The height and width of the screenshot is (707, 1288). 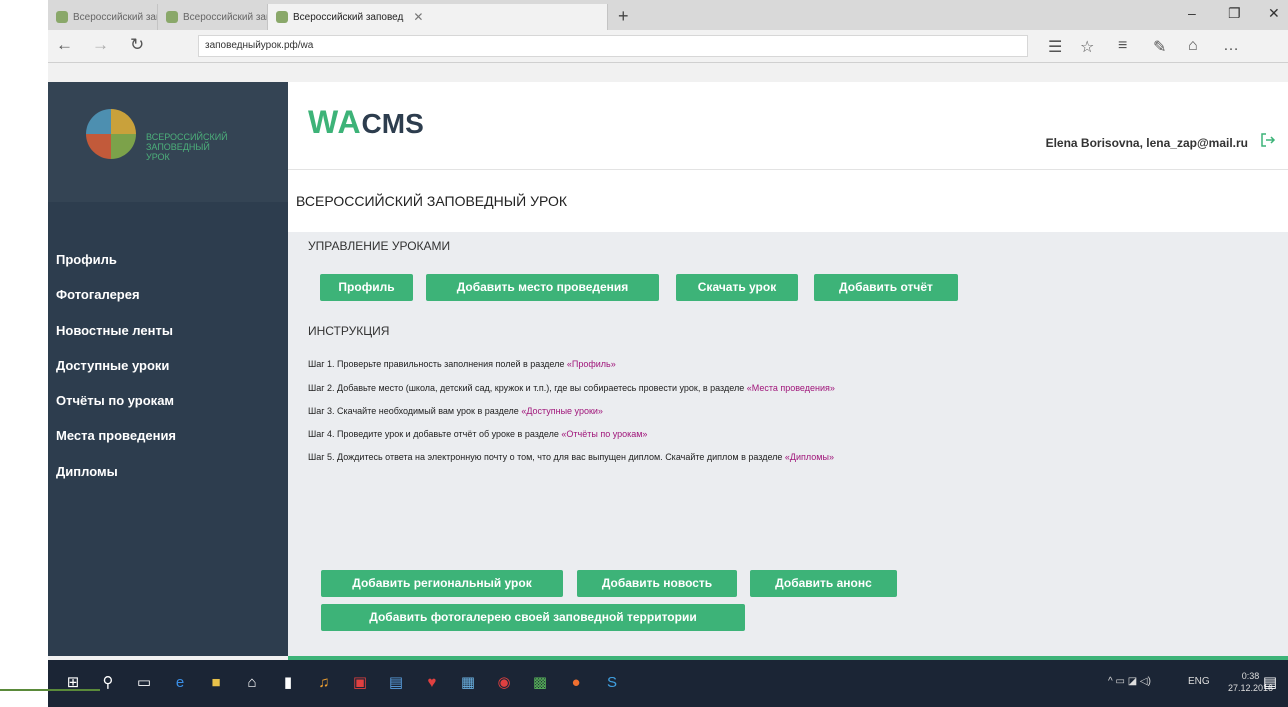 I want to click on sidebar-item-profile: Профиль, so click(x=116, y=267).